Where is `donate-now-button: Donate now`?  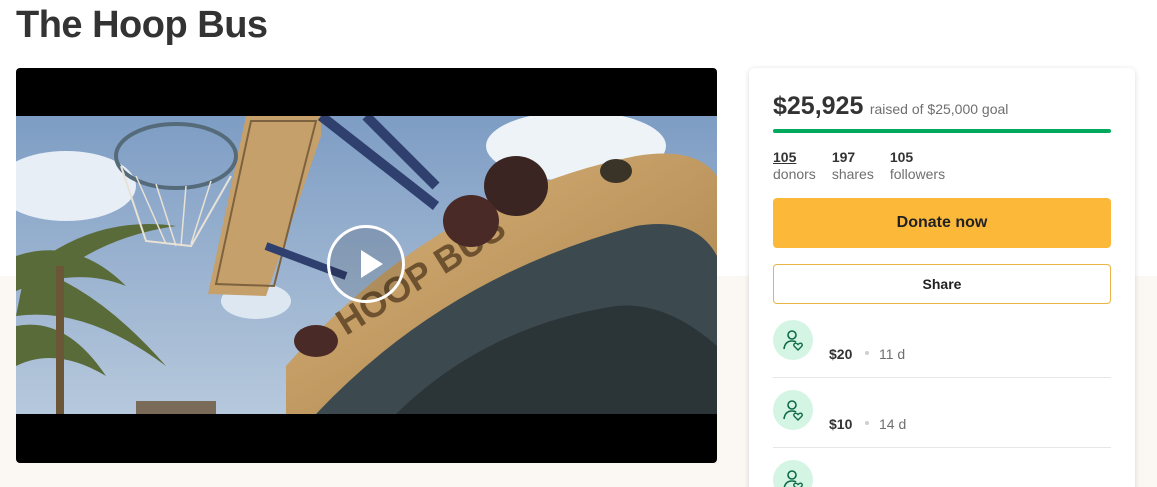
donate-now-button: Donate now is located at coordinates (942, 223).